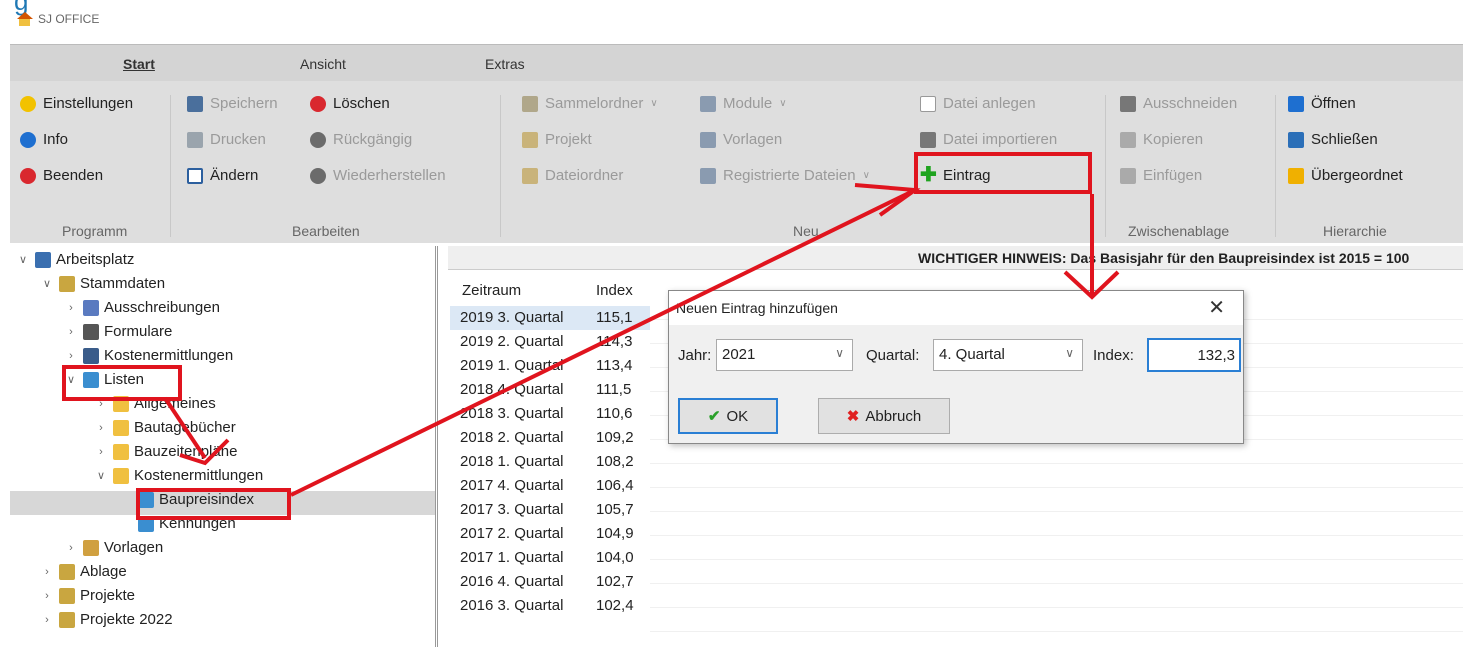 The width and height of the screenshot is (1463, 647). I want to click on cell-zeitraum: 2017 3. Quartal, so click(512, 509).